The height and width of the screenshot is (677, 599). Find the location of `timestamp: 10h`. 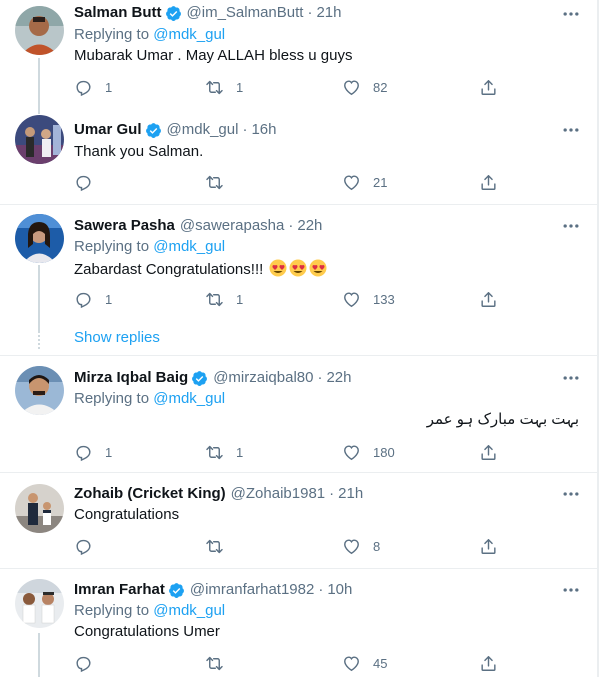

timestamp: 10h is located at coordinates (339, 590).